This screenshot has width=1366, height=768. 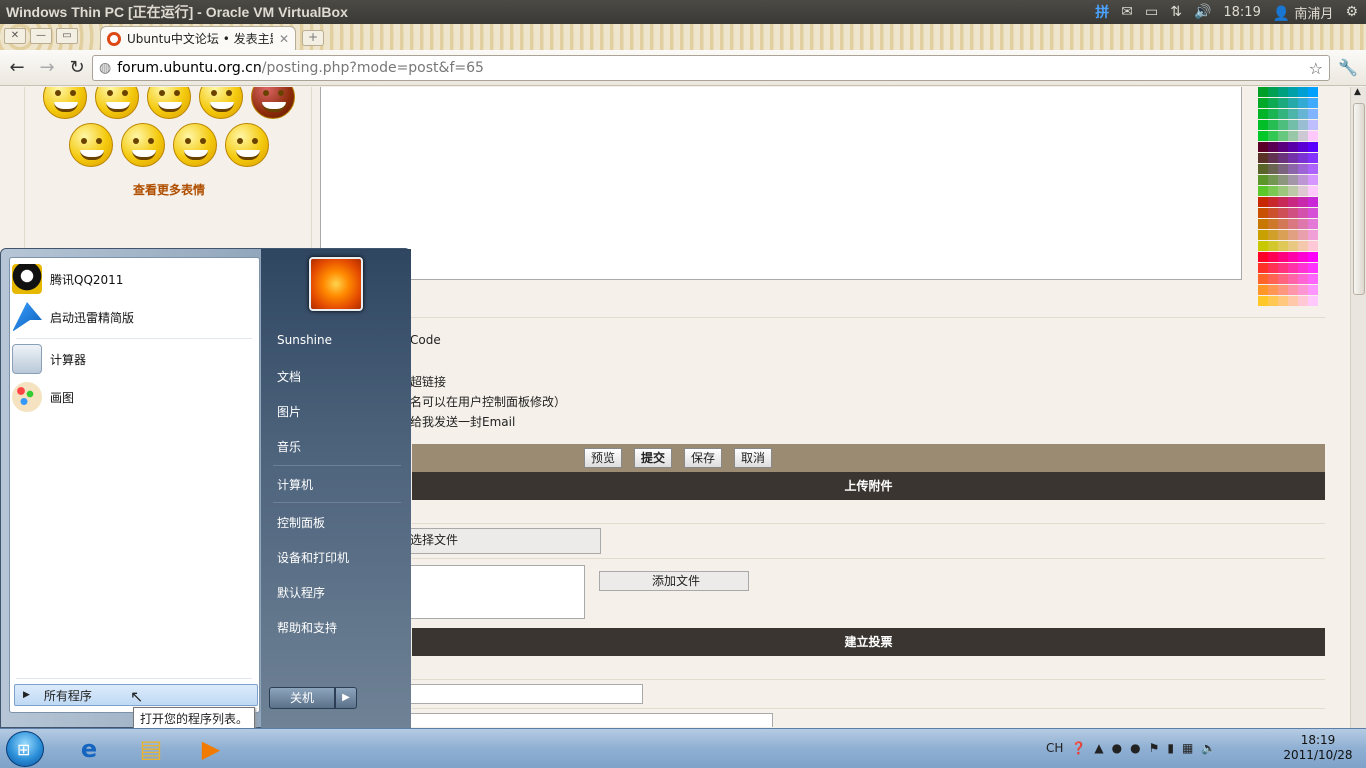 I want to click on close-window-button: ✕, so click(x=15, y=36).